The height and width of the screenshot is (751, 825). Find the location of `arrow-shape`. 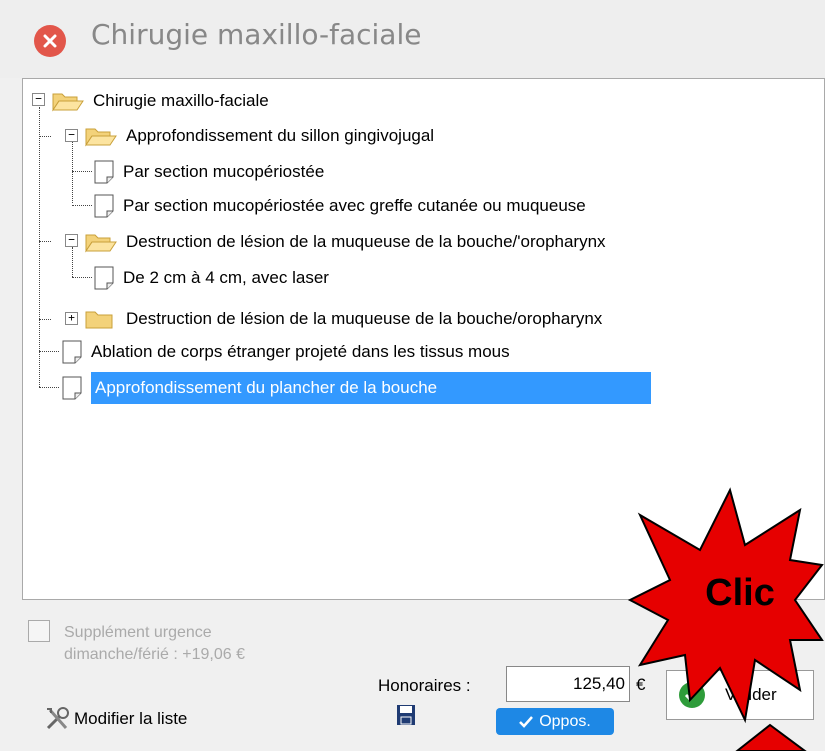

arrow-shape is located at coordinates (771, 737).